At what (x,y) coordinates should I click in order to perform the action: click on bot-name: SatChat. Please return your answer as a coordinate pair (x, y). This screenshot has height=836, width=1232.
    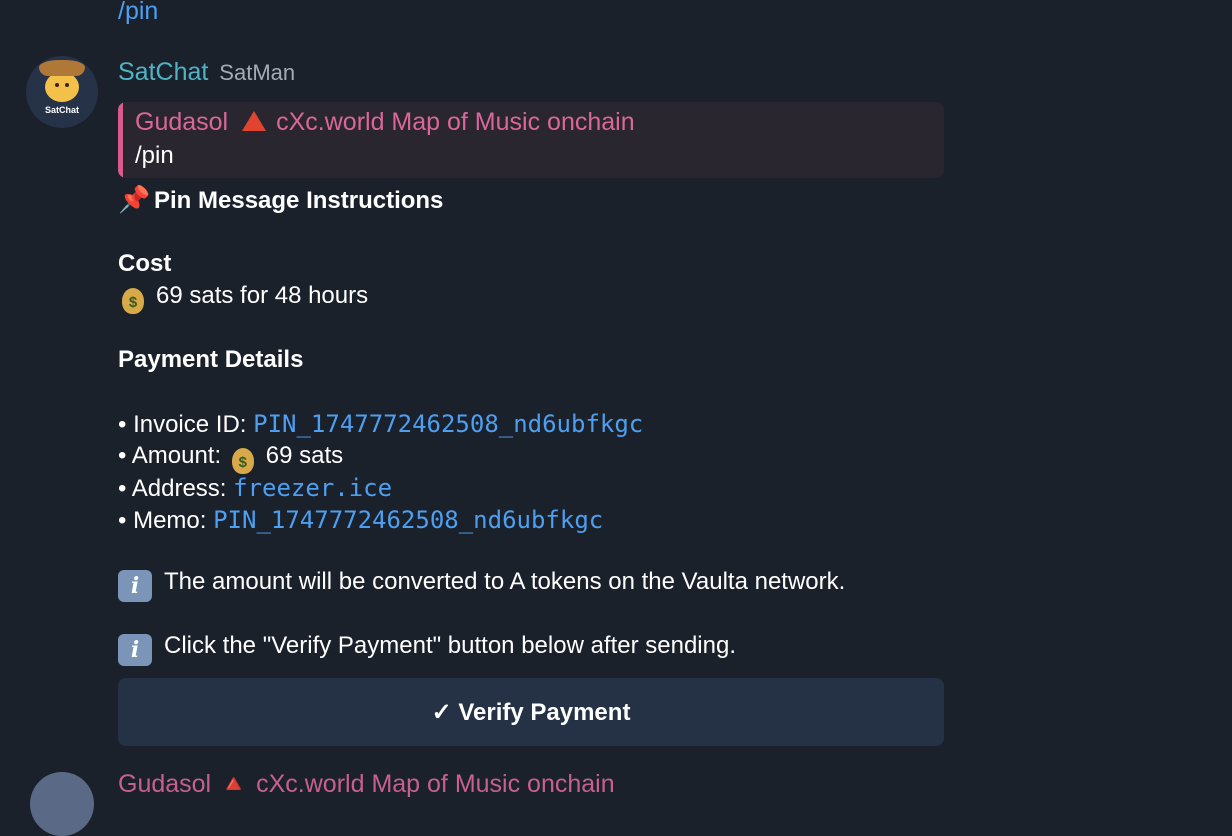
    Looking at the image, I should click on (163, 72).